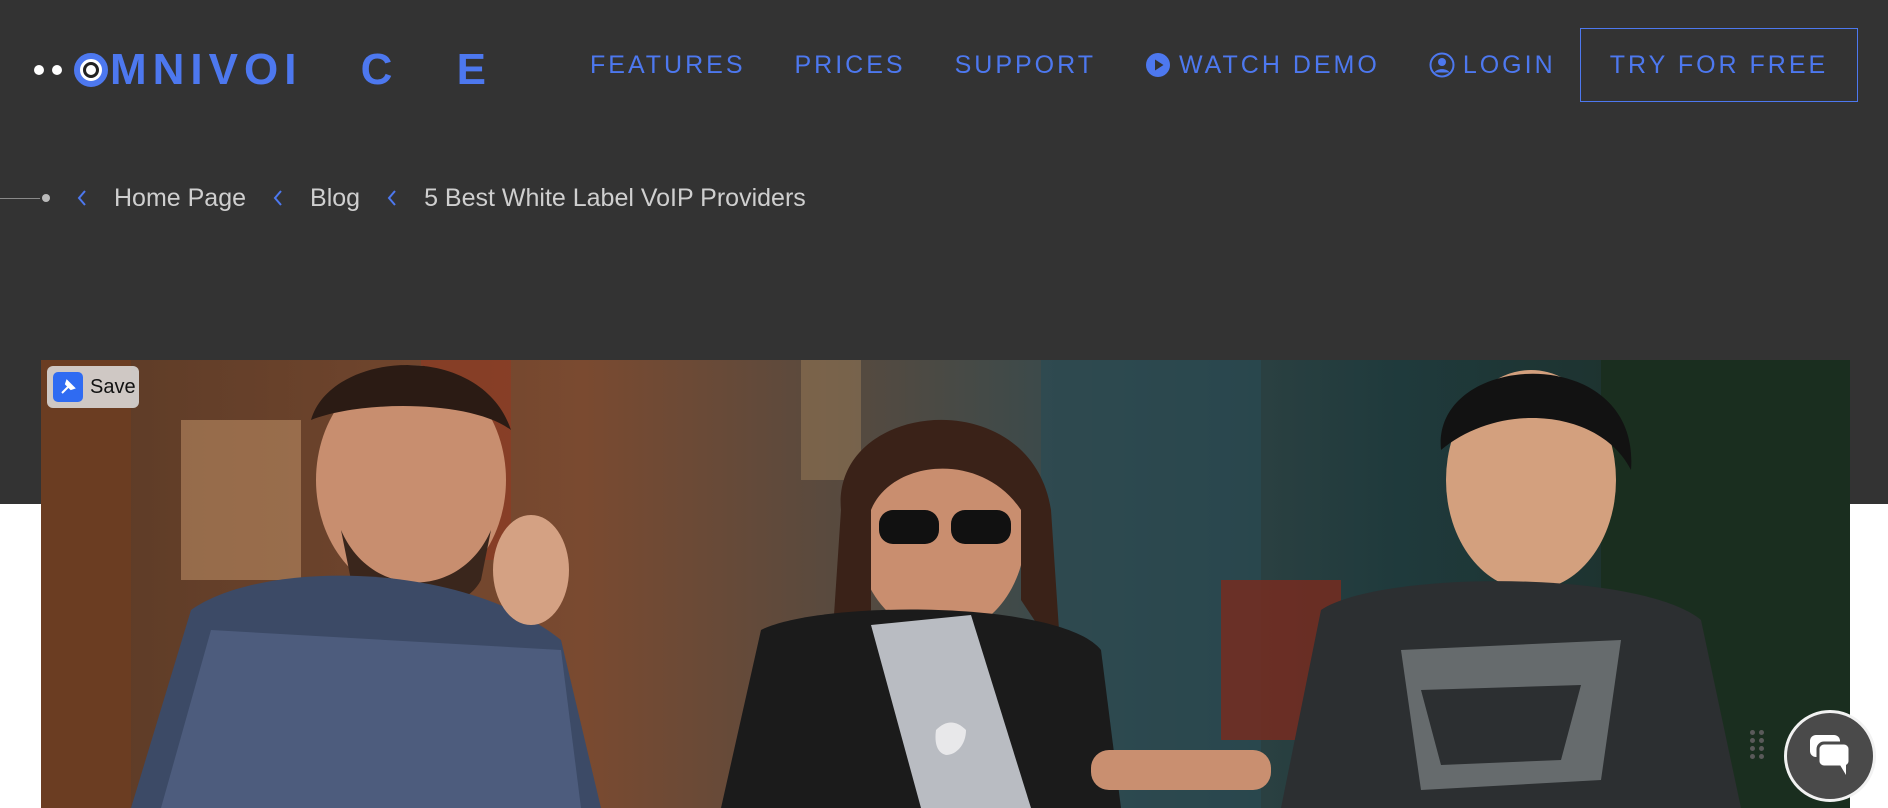  Describe the element at coordinates (1158, 65) in the screenshot. I see `play-circle-icon` at that location.